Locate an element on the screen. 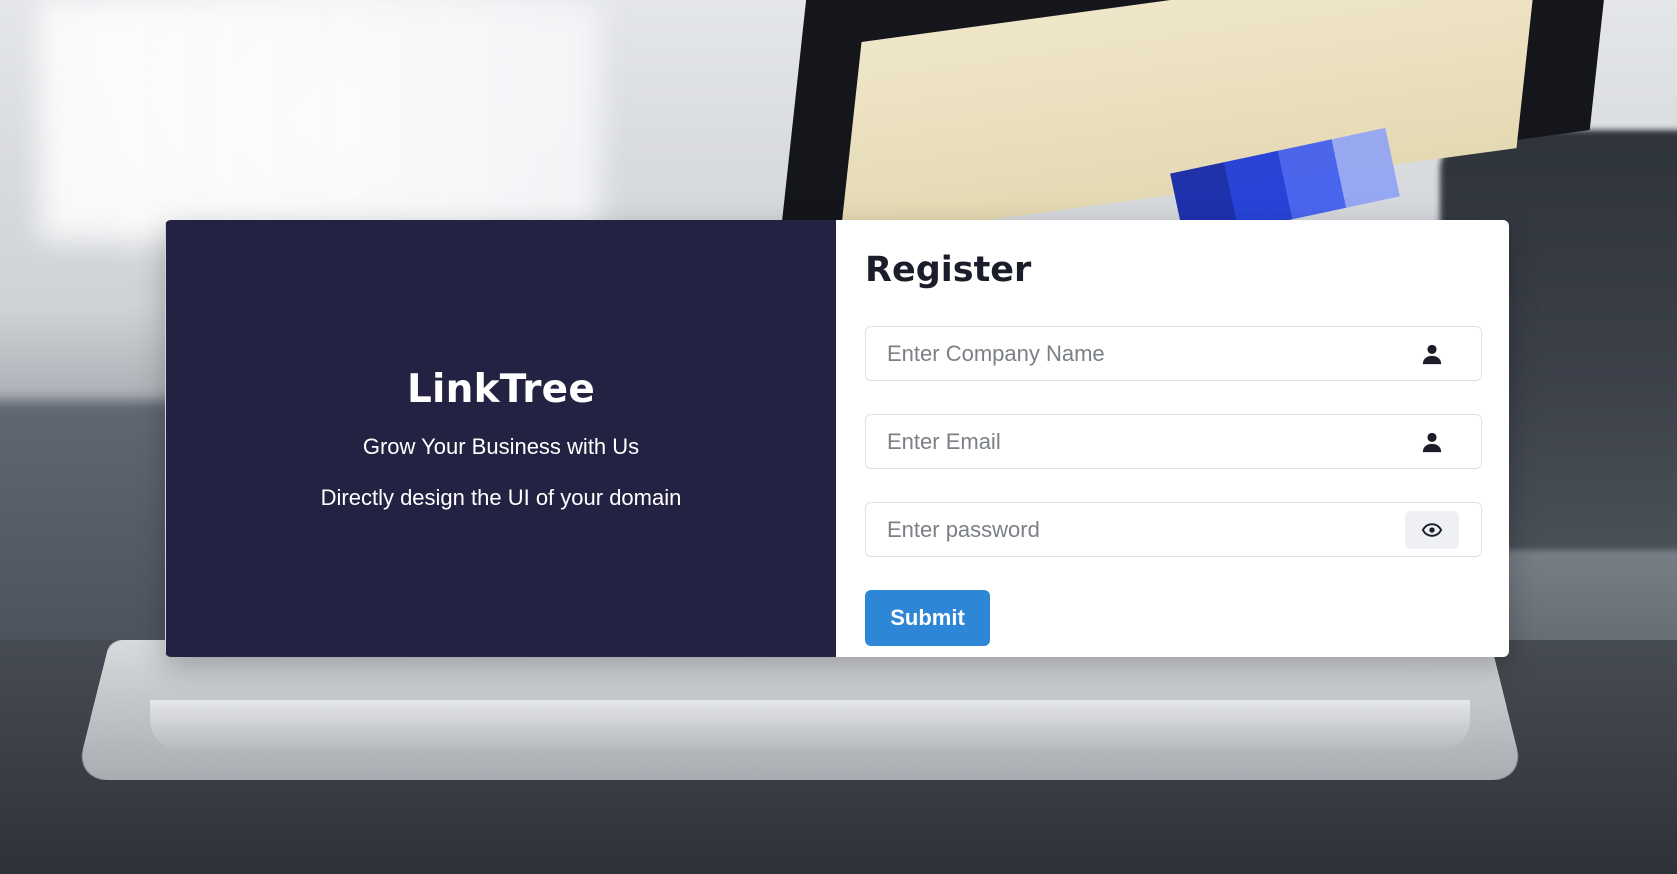  company-name-input is located at coordinates (1135, 353).